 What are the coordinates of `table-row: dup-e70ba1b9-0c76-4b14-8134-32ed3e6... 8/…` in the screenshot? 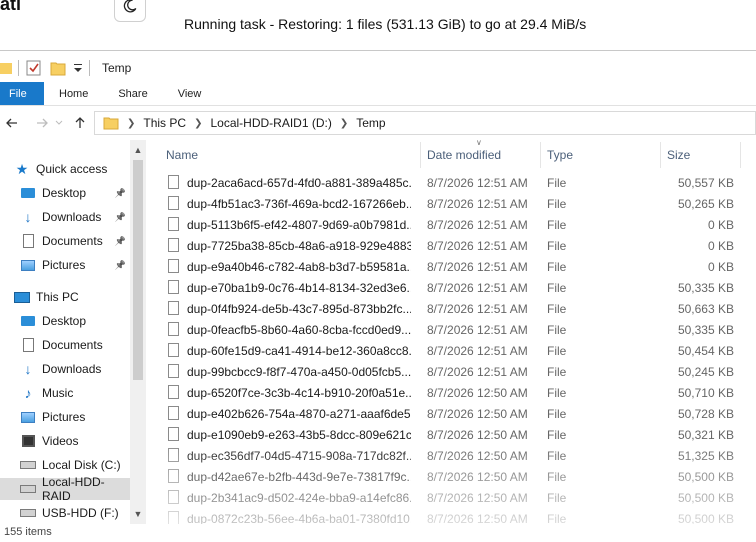 It's located at (453, 287).